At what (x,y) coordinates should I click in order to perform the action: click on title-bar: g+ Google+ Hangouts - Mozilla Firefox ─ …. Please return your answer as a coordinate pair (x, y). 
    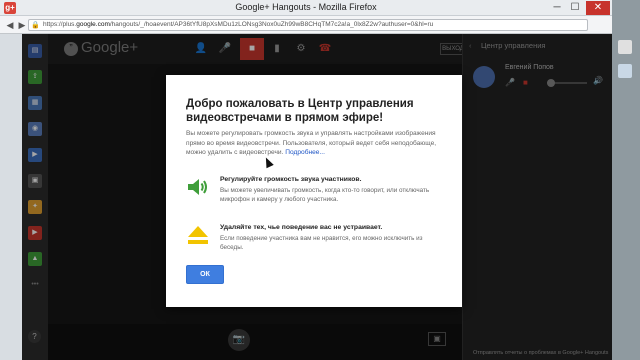
    Looking at the image, I should click on (306, 8).